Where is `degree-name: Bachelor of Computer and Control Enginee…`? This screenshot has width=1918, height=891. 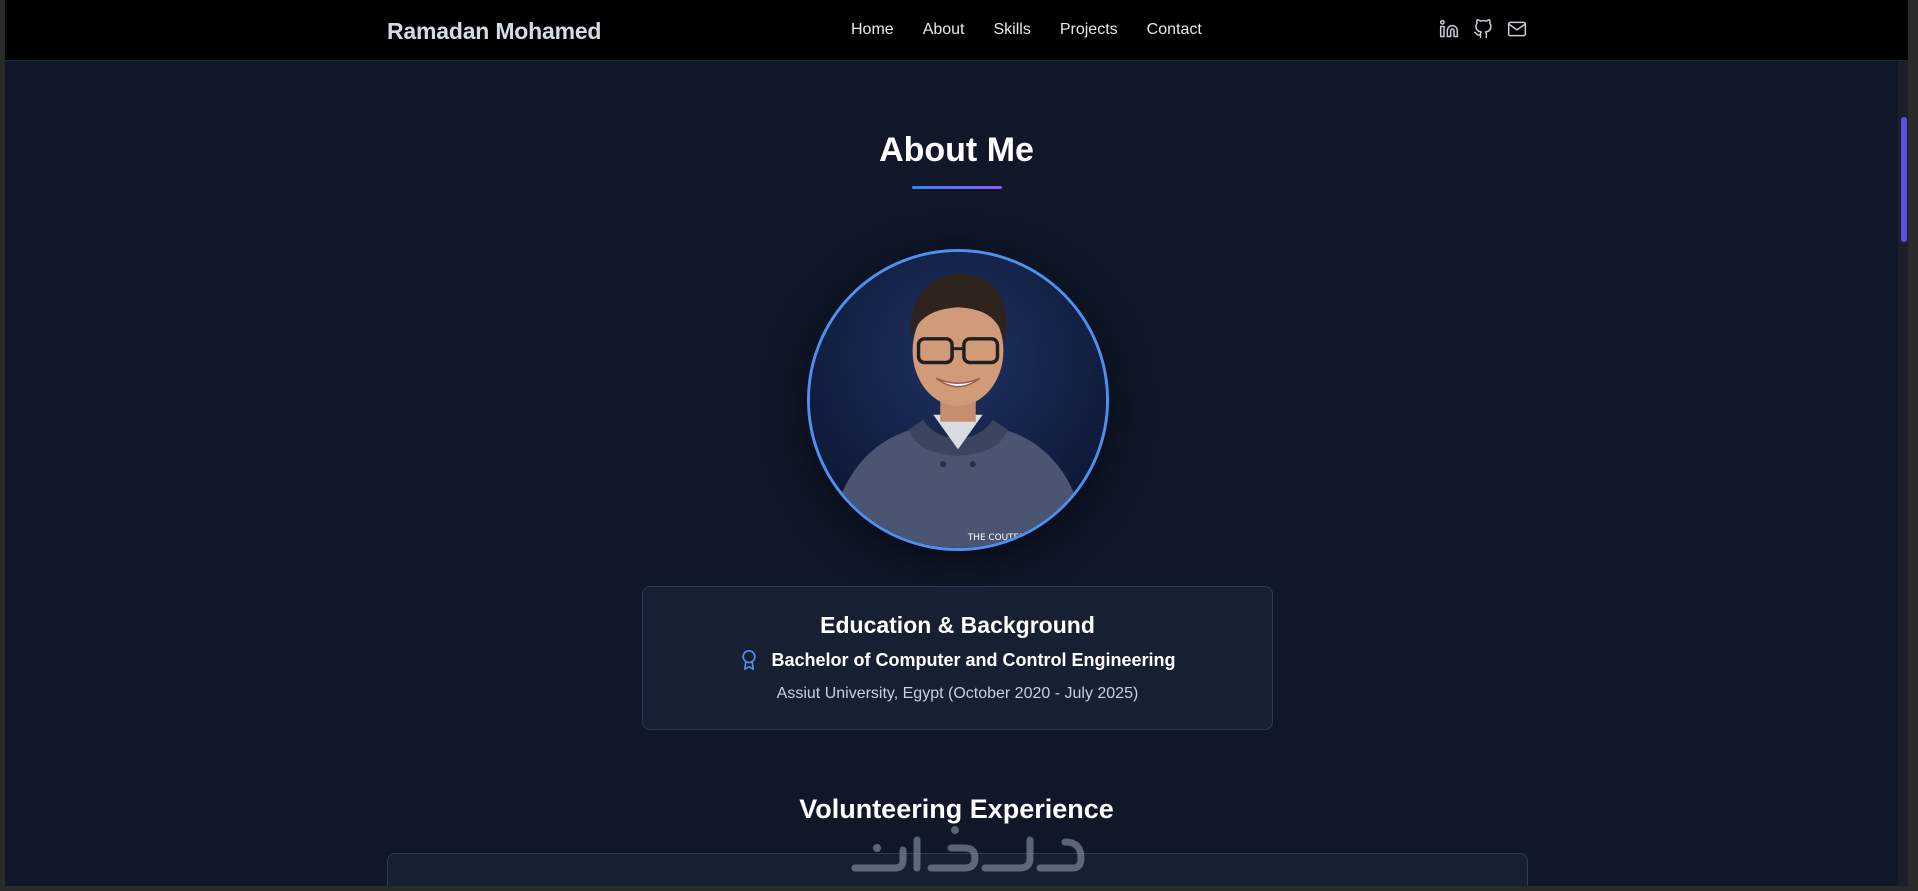 degree-name: Bachelor of Computer and Control Enginee… is located at coordinates (973, 659).